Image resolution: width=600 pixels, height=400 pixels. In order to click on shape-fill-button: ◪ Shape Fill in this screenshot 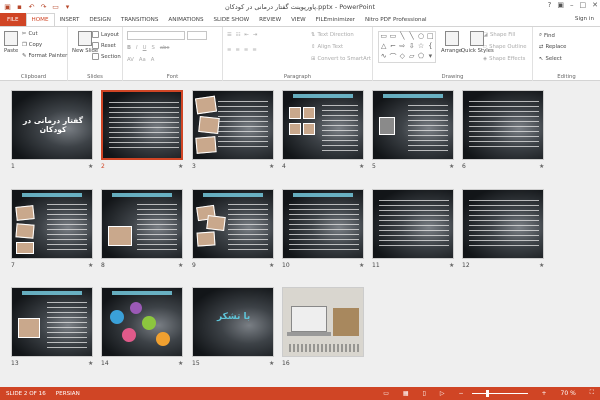, I will do `click(499, 35)`.